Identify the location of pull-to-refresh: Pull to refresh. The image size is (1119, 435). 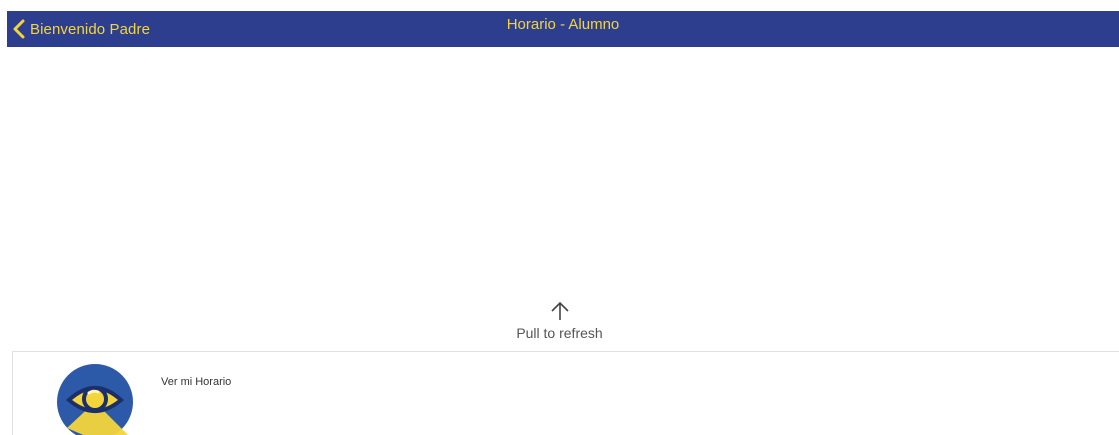
(559, 320).